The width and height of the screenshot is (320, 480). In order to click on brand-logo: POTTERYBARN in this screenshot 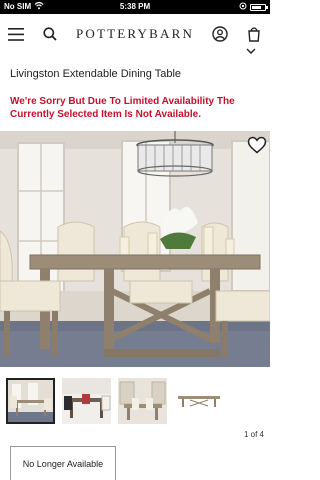, I will do `click(135, 34)`.